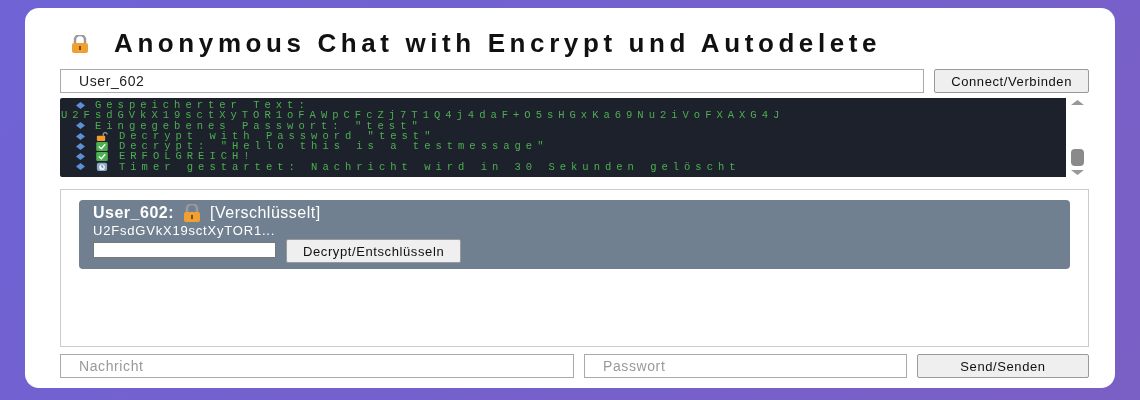 The width and height of the screenshot is (1140, 400). I want to click on app-title: Anonymous Chat with Encrypt und Autodelete, so click(498, 43).